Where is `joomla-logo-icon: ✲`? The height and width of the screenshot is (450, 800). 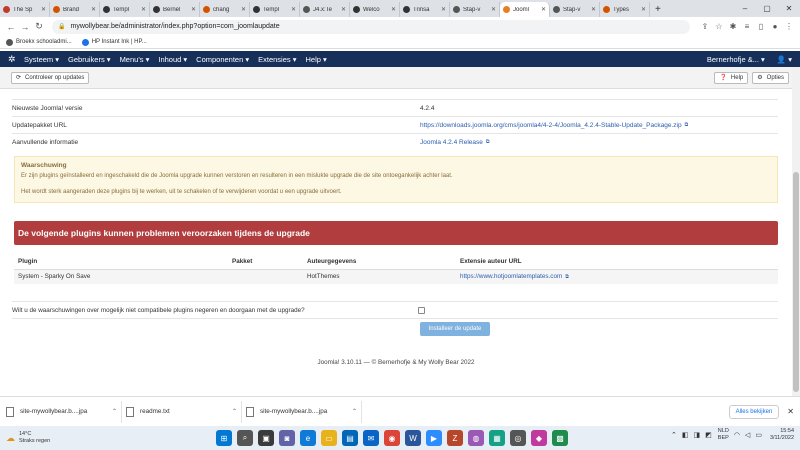 joomla-logo-icon: ✲ is located at coordinates (13, 59).